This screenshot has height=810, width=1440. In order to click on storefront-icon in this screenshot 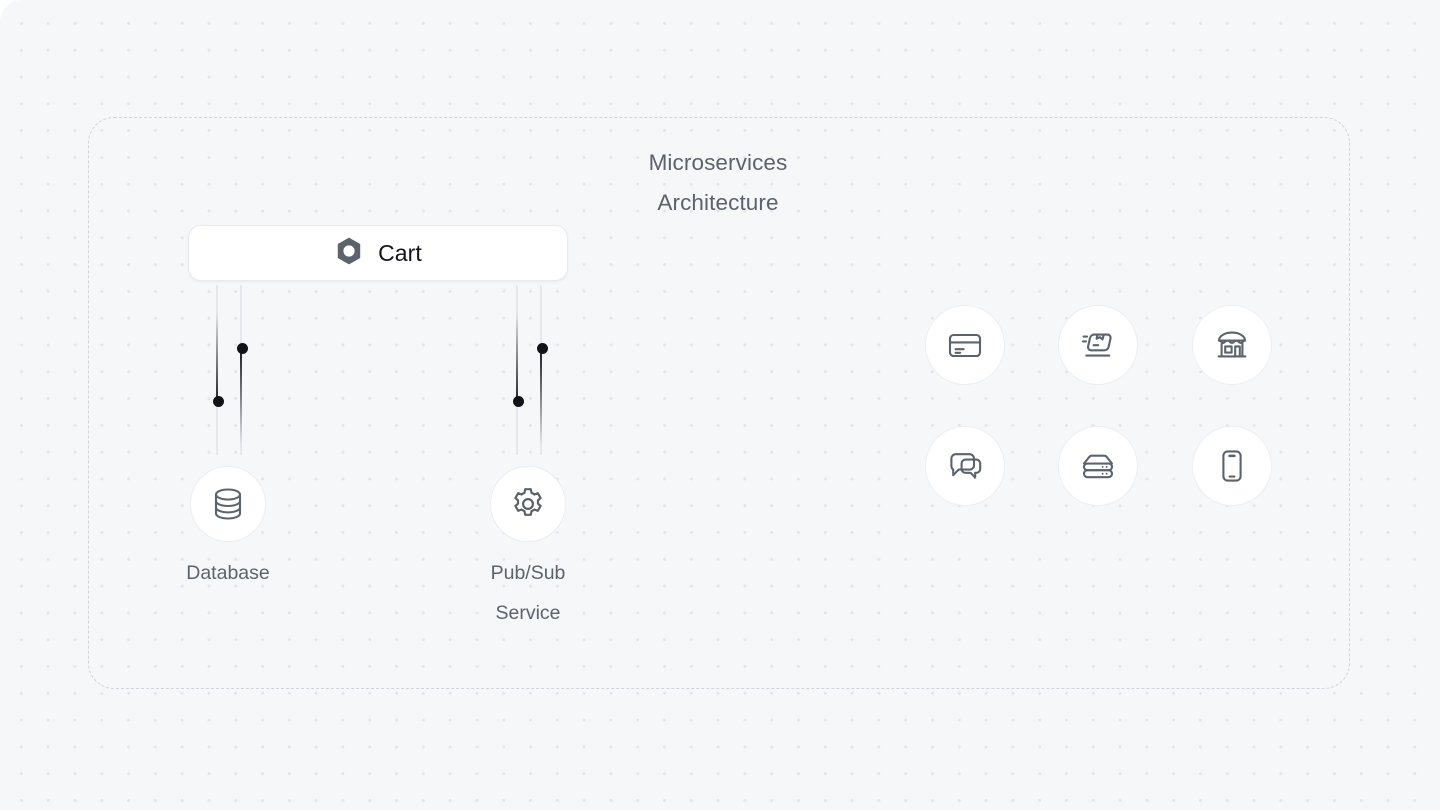, I will do `click(1232, 344)`.